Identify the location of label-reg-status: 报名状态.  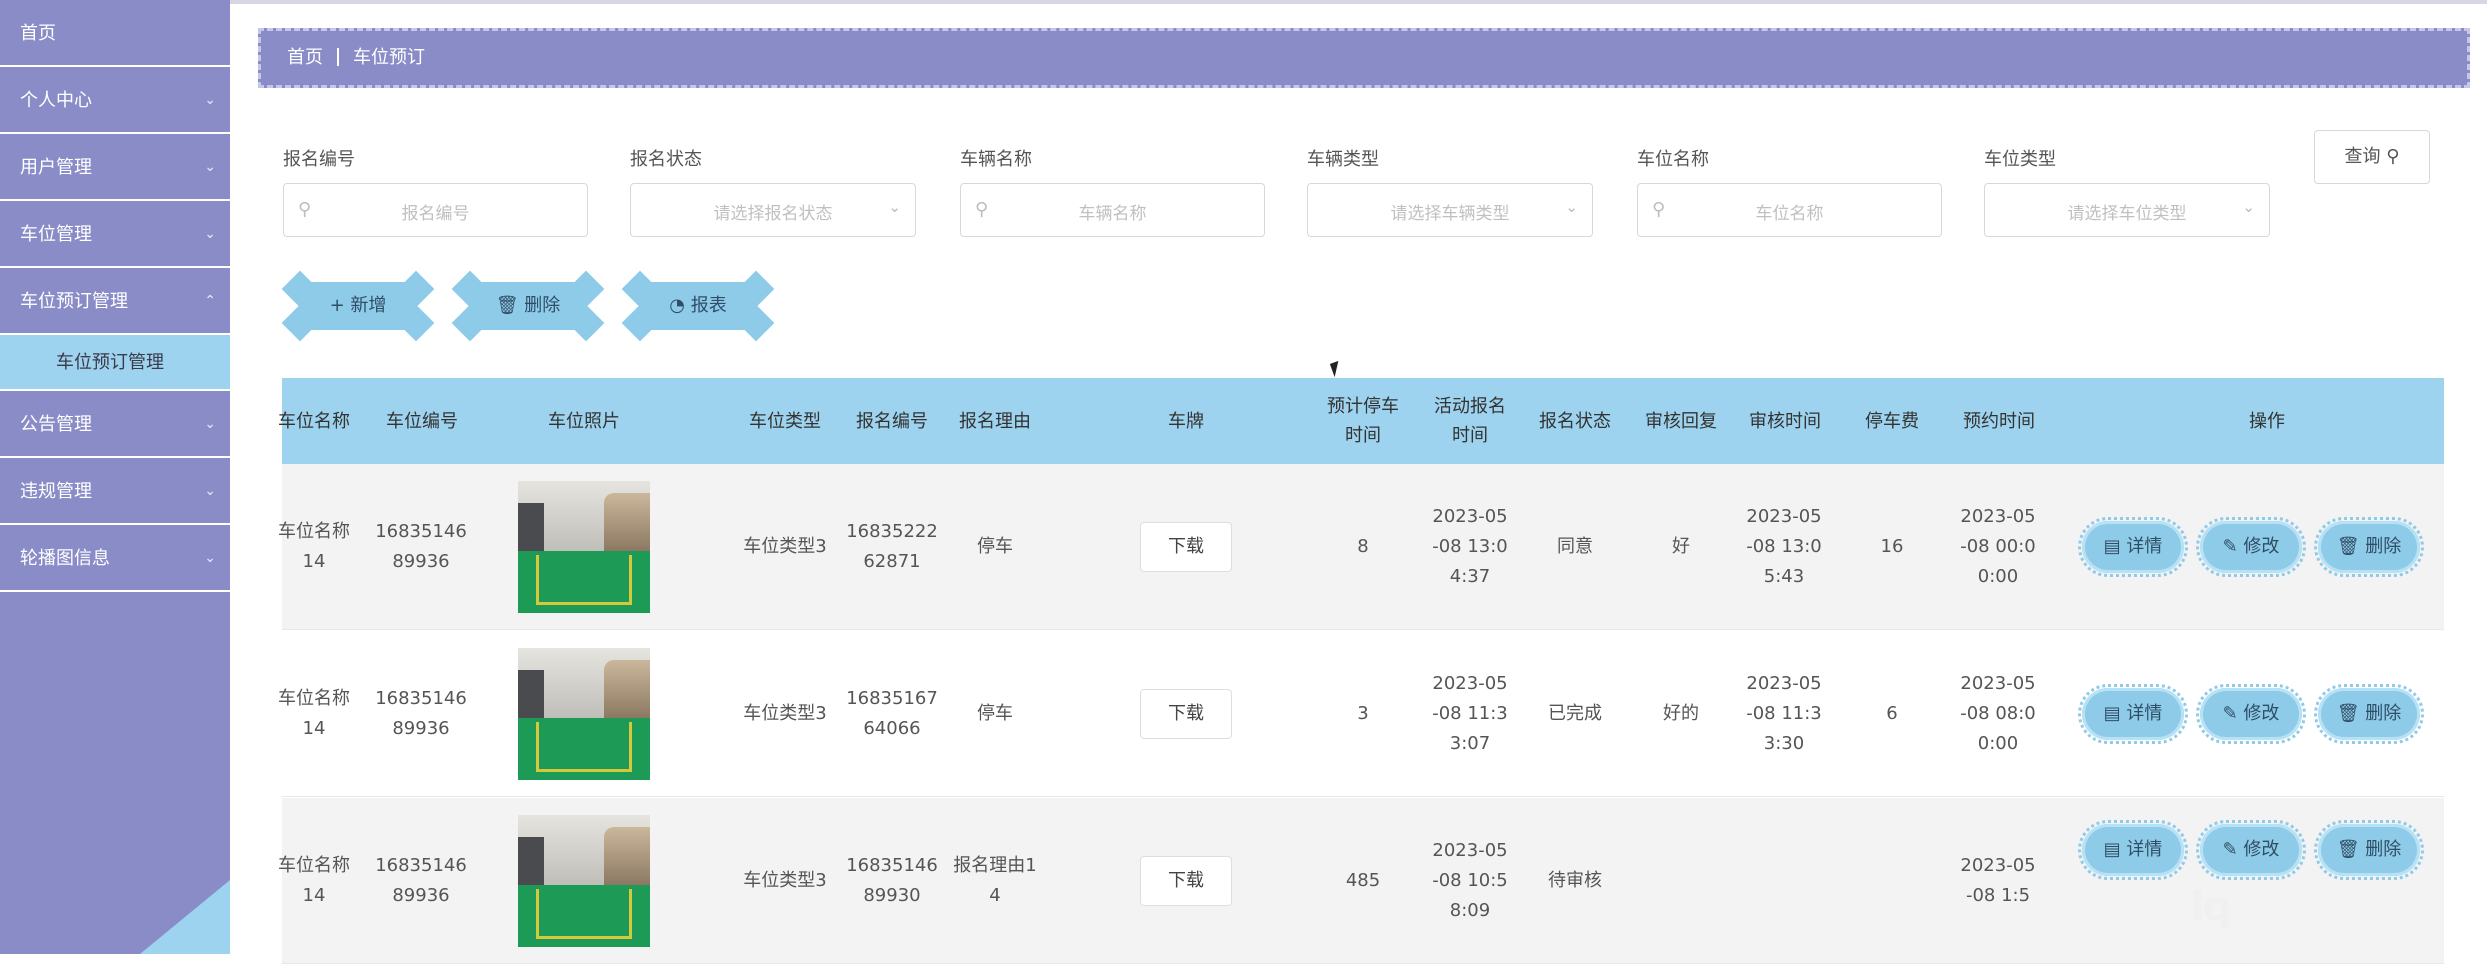
(666, 159).